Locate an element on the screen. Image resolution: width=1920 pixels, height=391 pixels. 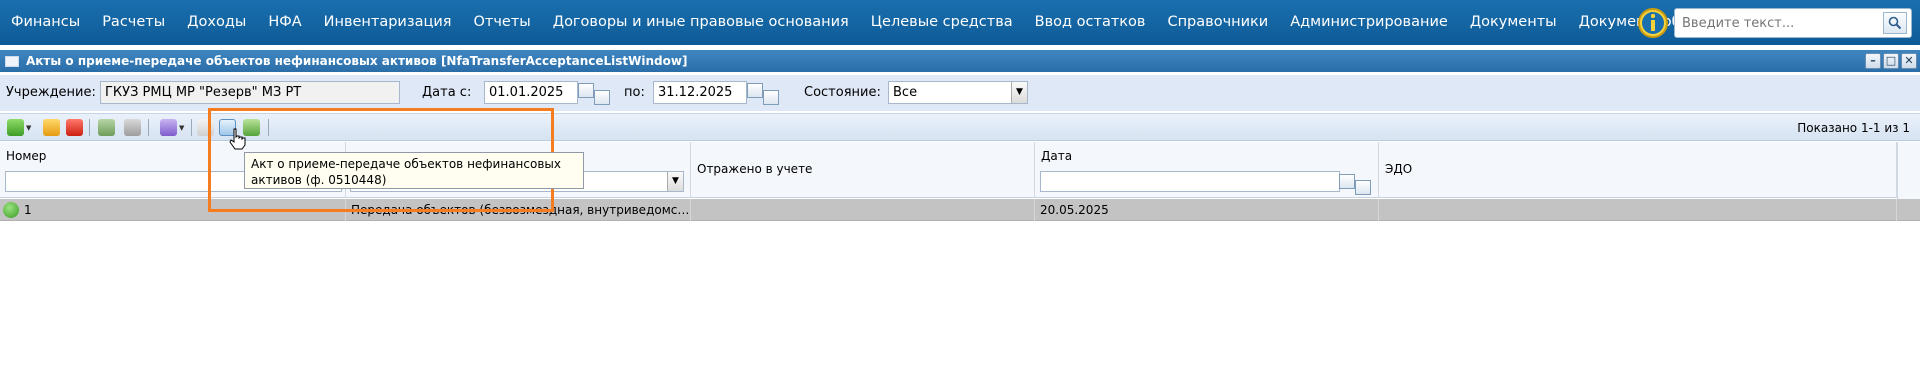
paging-info: Показано 1-1 из 1 is located at coordinates (1853, 128).